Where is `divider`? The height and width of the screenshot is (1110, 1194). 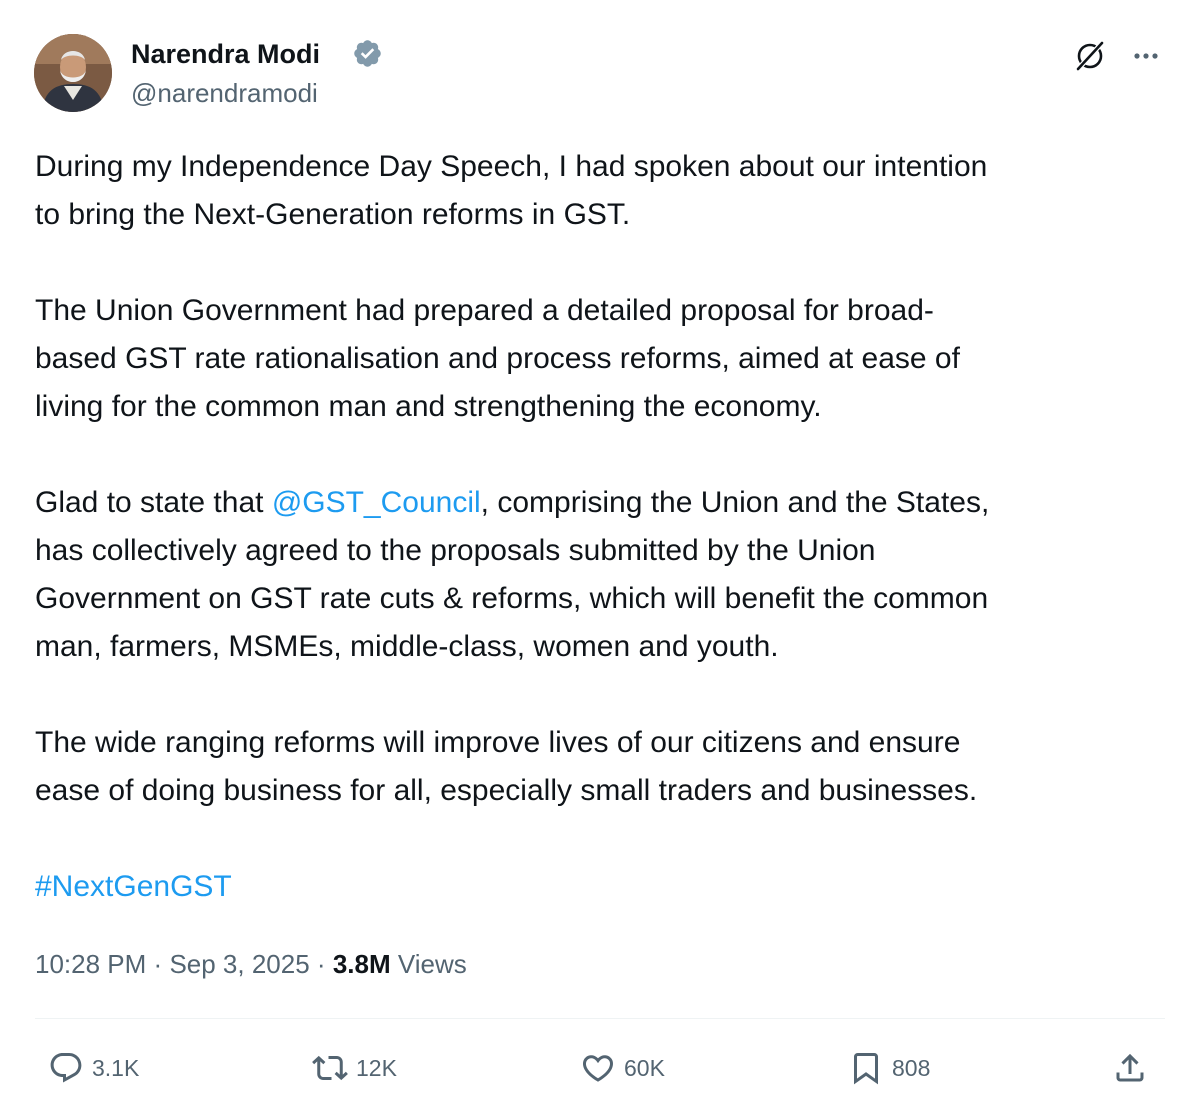
divider is located at coordinates (600, 1018).